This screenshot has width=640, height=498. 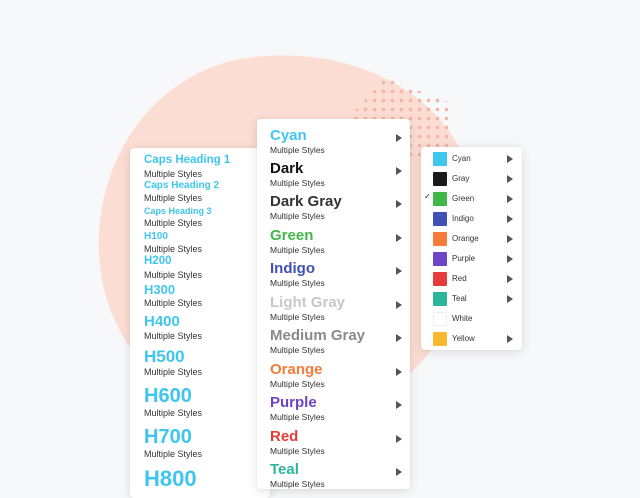 I want to click on menu-item-orange: Orange Multiple Styles, so click(x=336, y=379).